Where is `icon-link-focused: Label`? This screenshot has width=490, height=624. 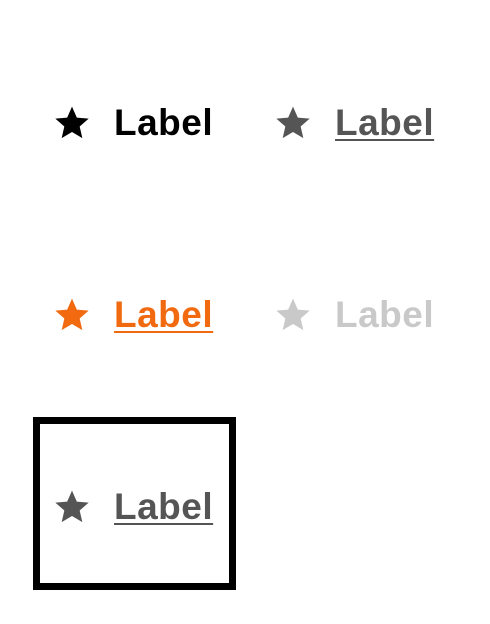
icon-link-focused: Label is located at coordinates (132, 507).